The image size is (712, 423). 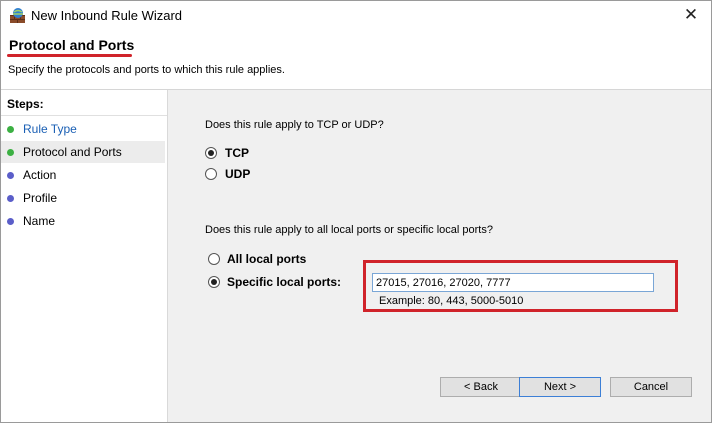 What do you see at coordinates (211, 174) in the screenshot?
I see `udp-radio` at bounding box center [211, 174].